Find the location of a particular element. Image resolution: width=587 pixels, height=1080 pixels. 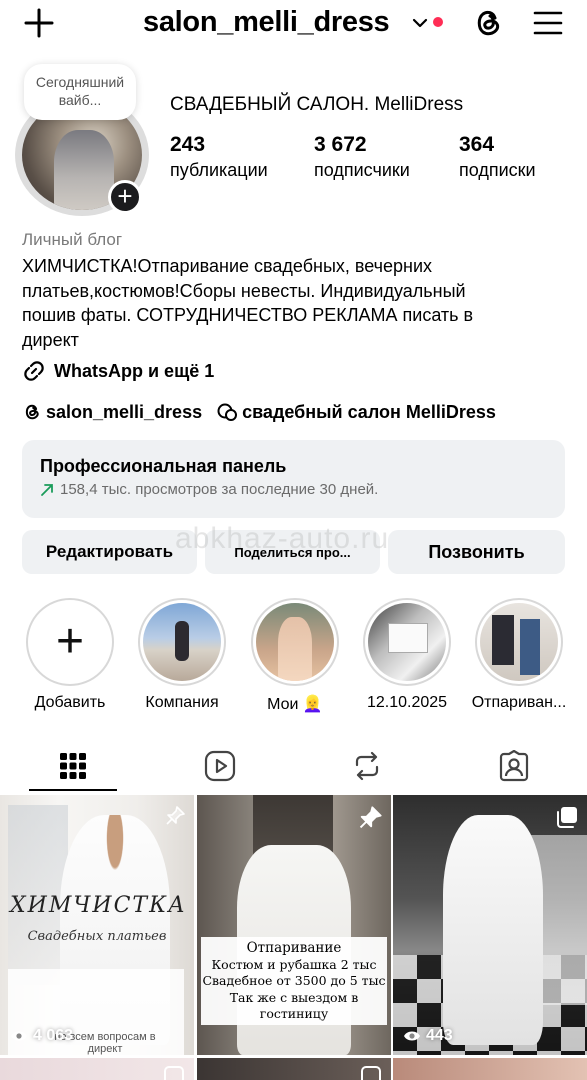

tab-reposts is located at coordinates (367, 766).